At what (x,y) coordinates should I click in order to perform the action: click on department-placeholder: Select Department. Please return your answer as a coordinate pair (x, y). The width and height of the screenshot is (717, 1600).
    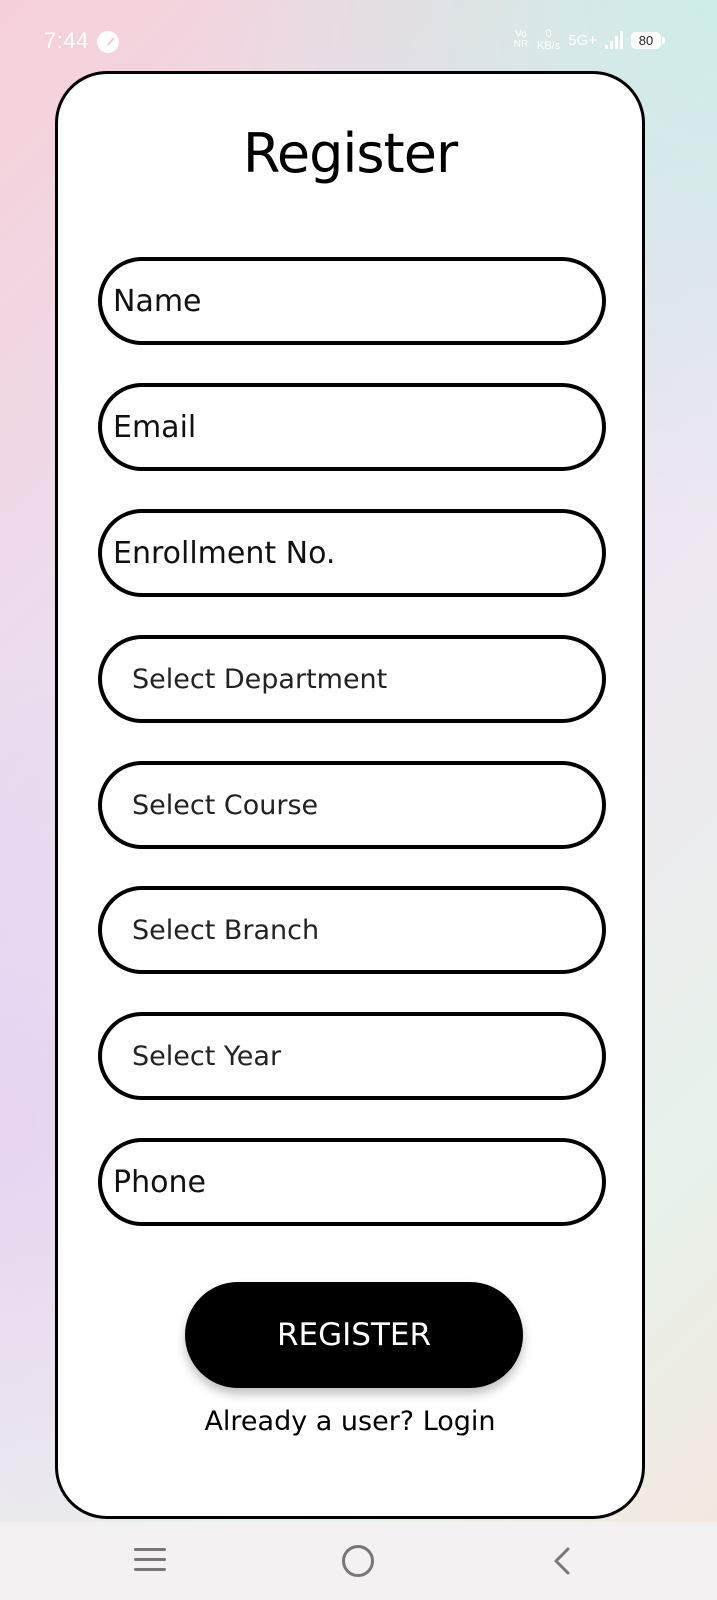
    Looking at the image, I should click on (260, 679).